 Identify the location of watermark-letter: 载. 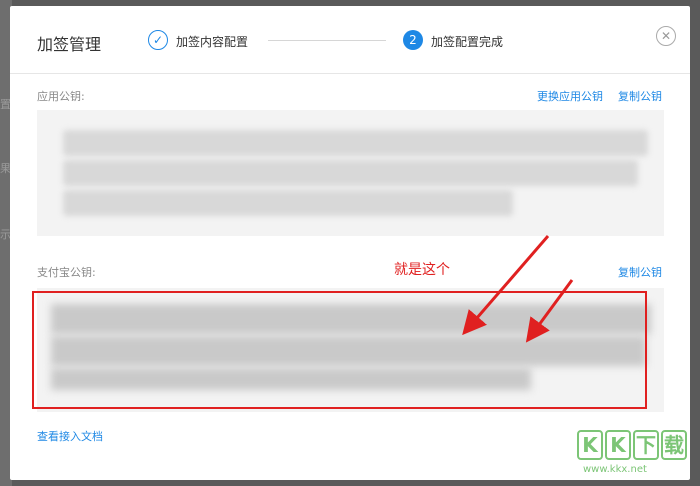
(674, 445).